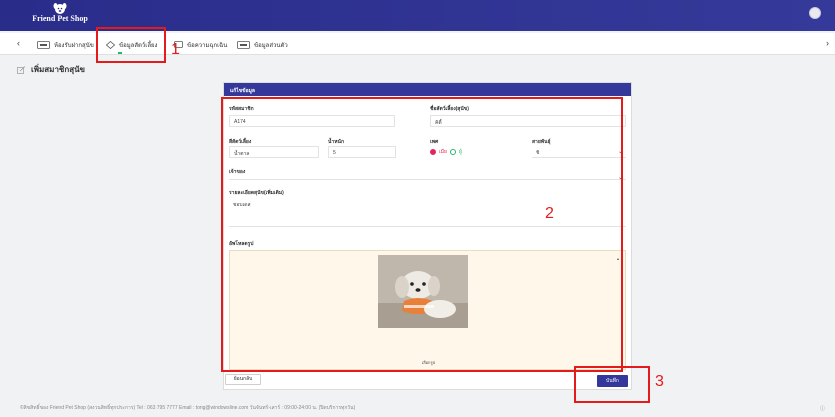  I want to click on card-header: แก้ไขข้อมูล, so click(427, 89).